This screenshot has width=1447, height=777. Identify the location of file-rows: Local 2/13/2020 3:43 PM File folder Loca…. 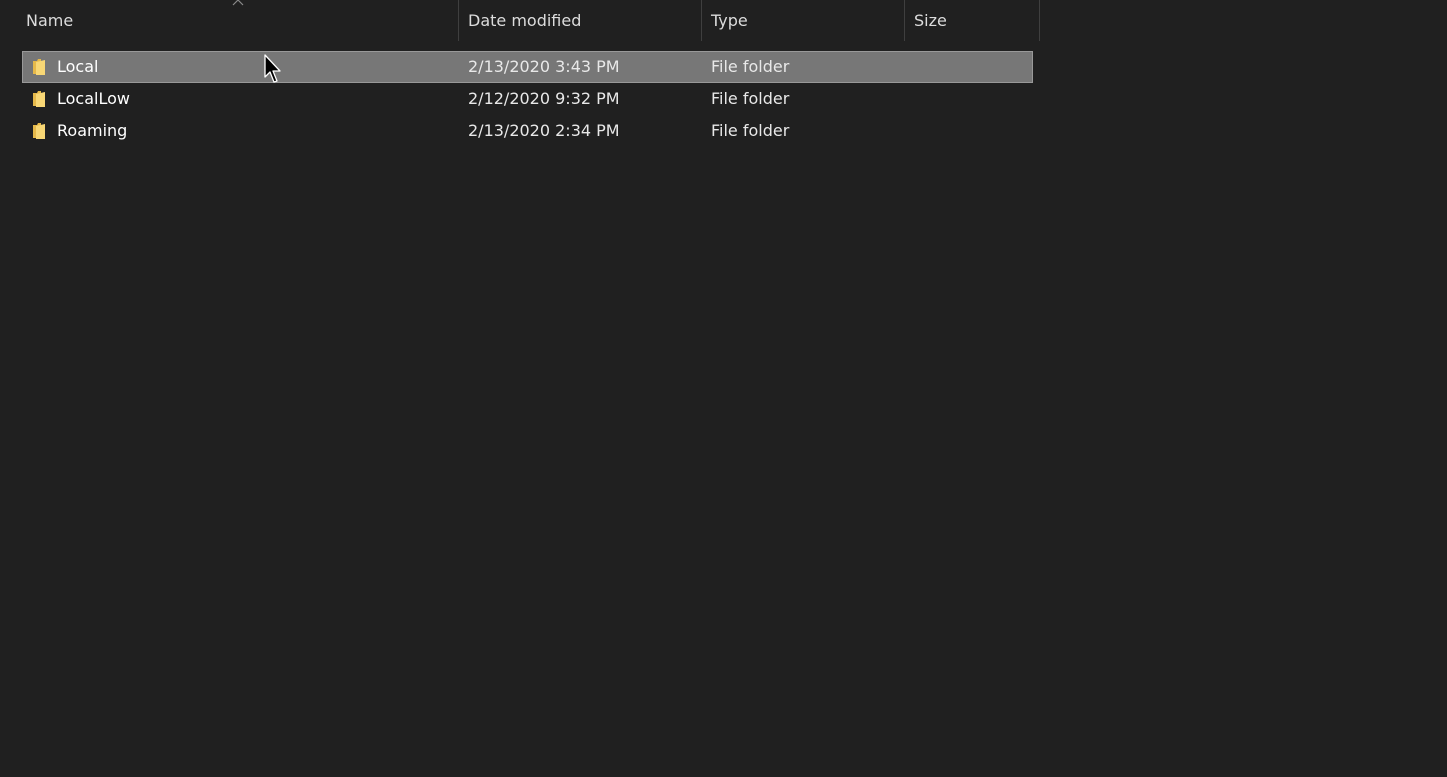
(528, 99).